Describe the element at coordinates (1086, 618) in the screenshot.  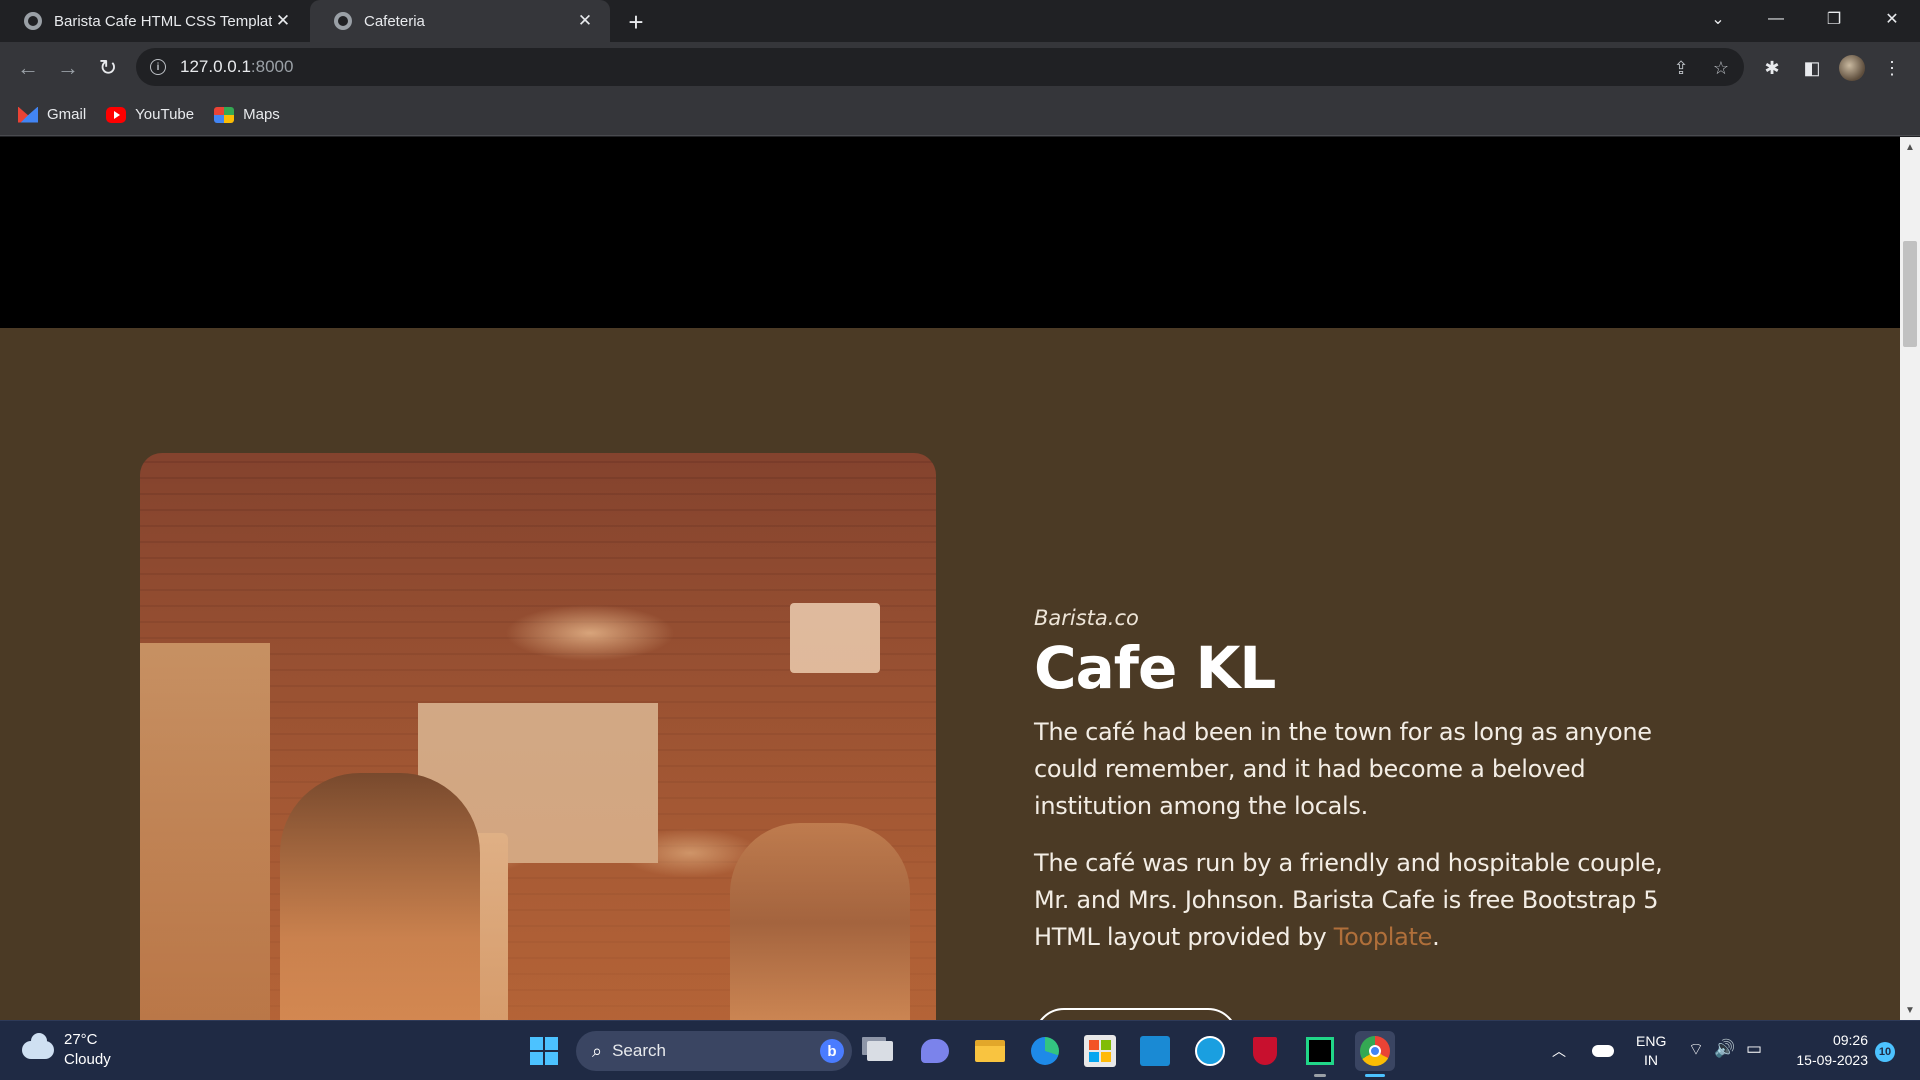
I see `about-kicker: Barista.co` at that location.